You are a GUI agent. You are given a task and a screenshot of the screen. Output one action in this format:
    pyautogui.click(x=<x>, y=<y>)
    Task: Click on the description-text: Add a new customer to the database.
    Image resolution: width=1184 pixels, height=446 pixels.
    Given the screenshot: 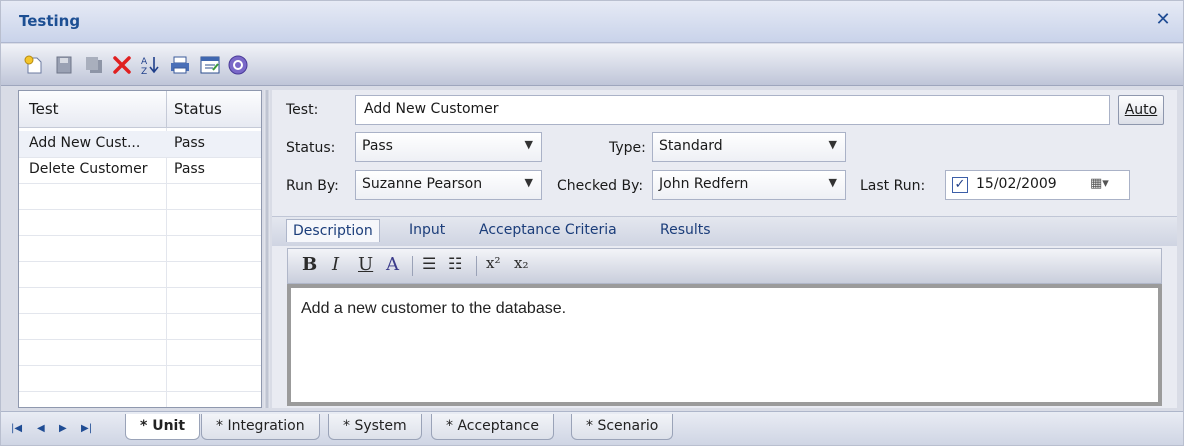 What is the action you would take?
    pyautogui.click(x=434, y=308)
    